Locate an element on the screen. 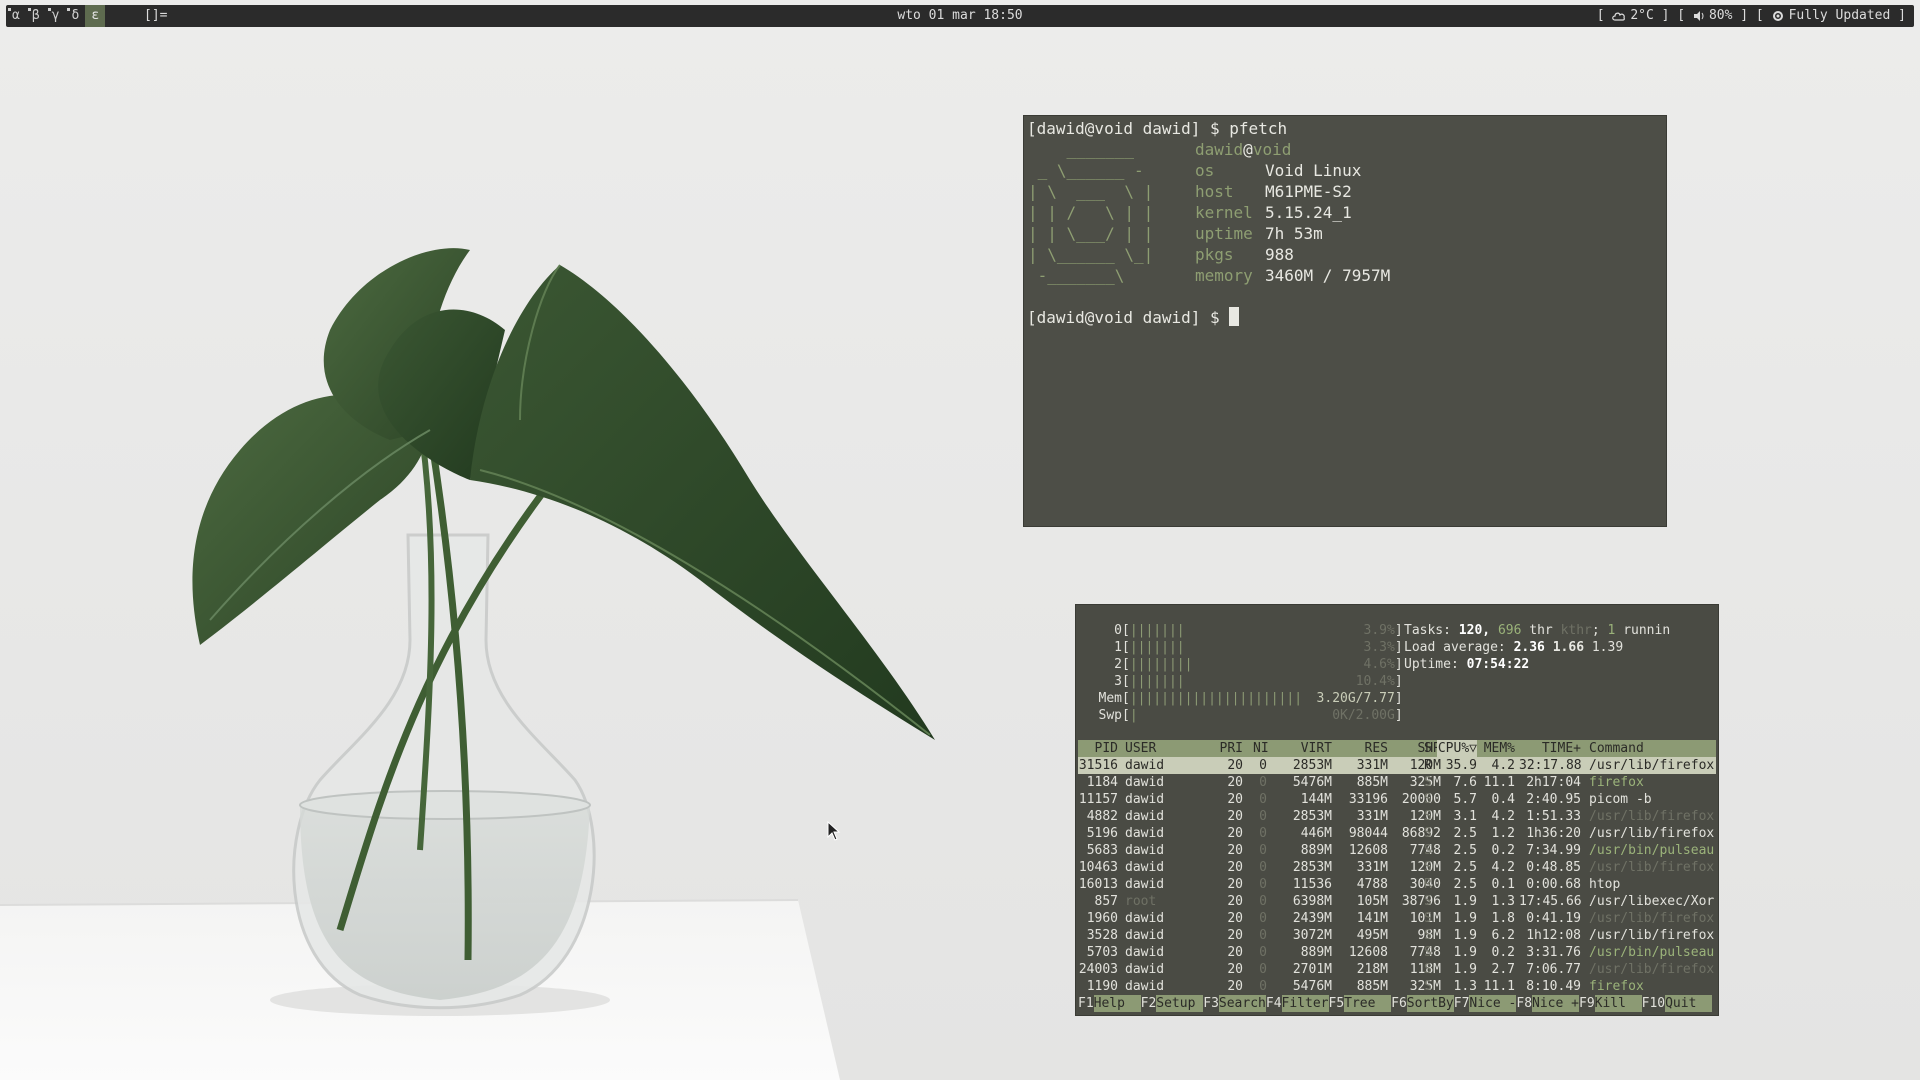 The image size is (1920, 1080). fkey-f8: F8 Nice + is located at coordinates (1547, 1003).